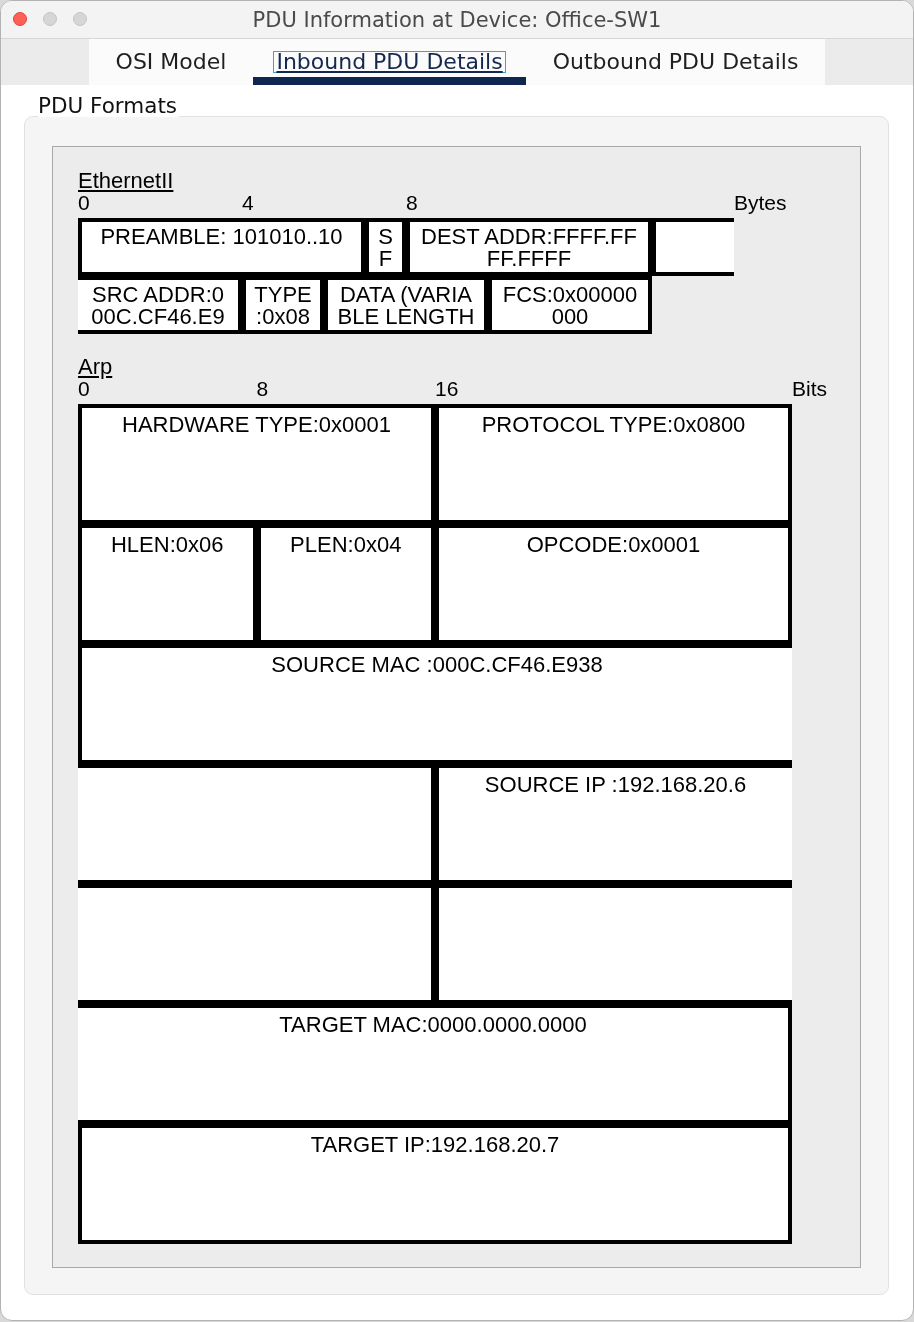  Describe the element at coordinates (435, 1184) in the screenshot. I see `pdu-field: TARGET IP:192.168.20.7` at that location.